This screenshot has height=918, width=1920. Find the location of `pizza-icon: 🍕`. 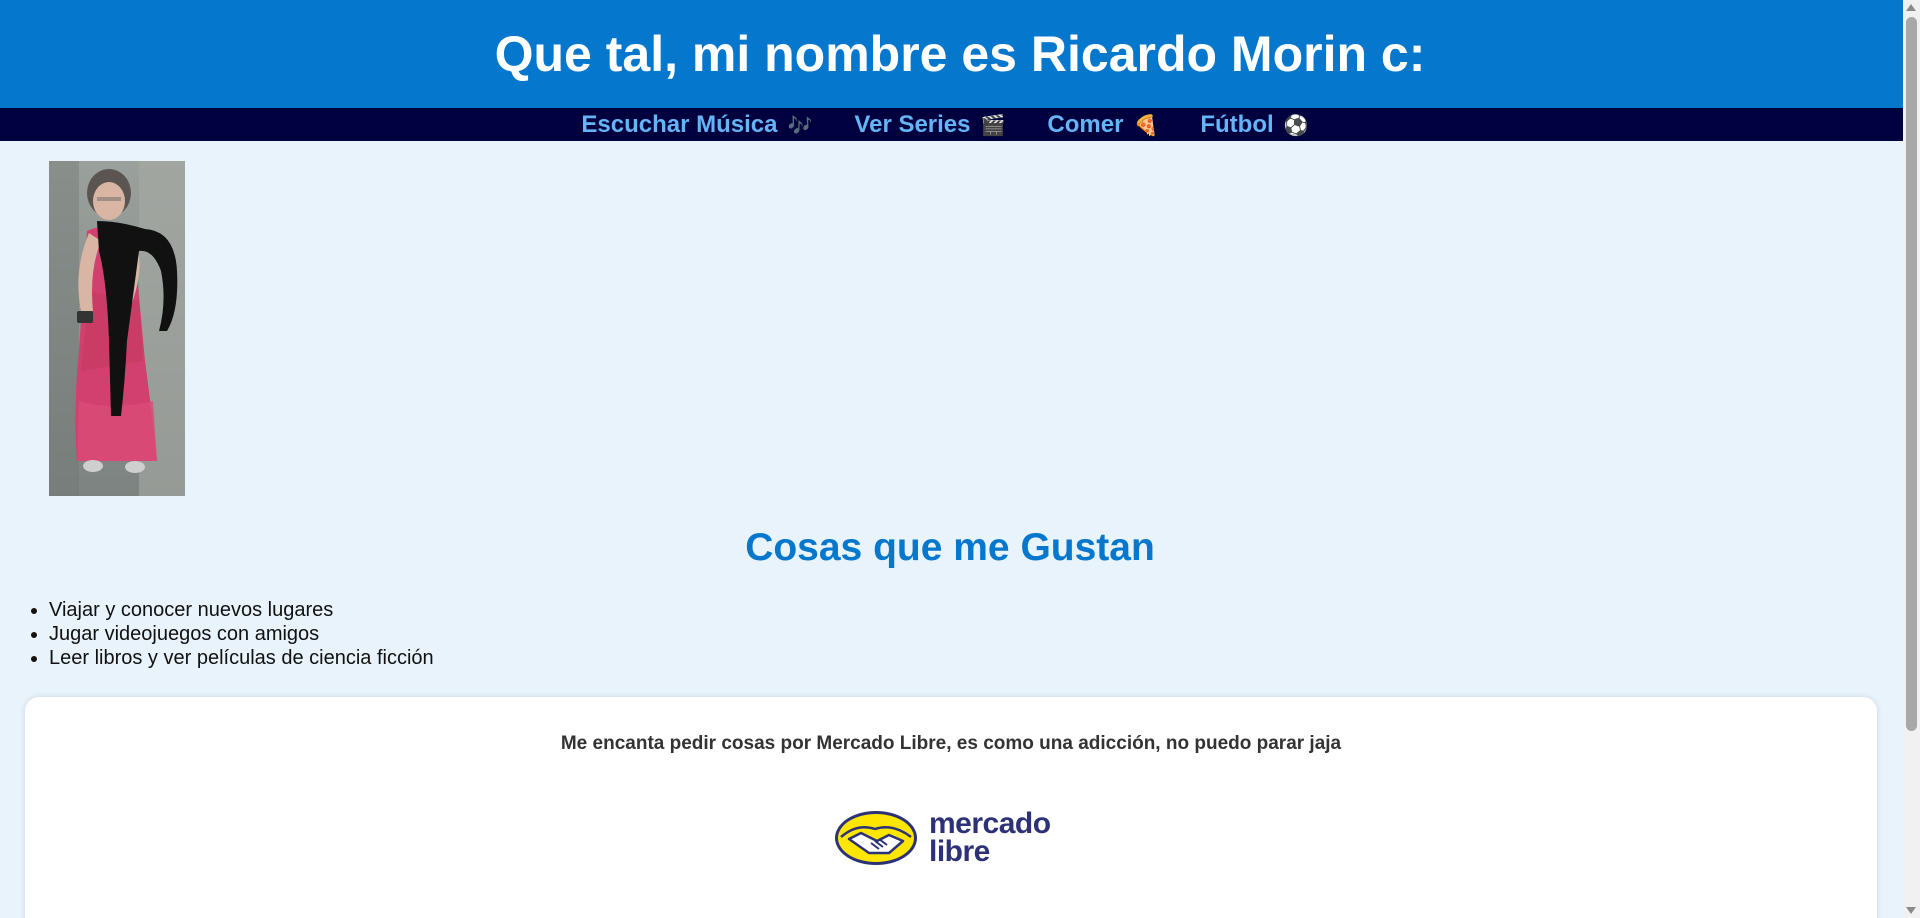

pizza-icon: 🍕 is located at coordinates (1146, 124).